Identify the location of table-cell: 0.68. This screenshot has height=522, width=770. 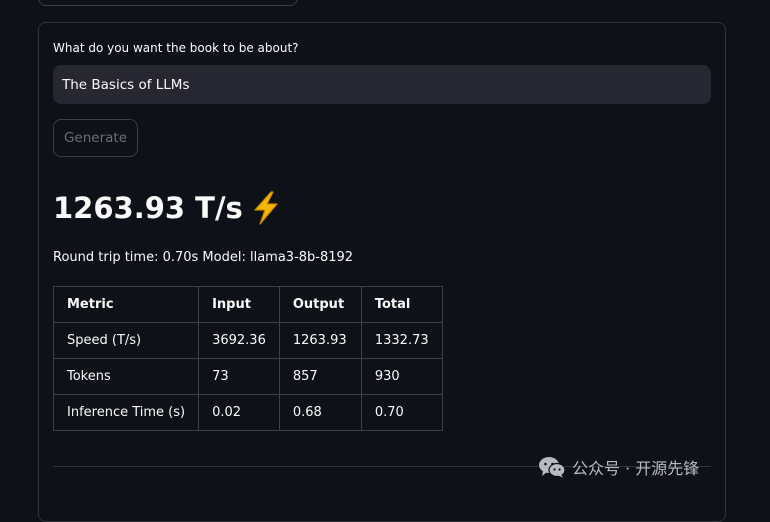
(320, 412).